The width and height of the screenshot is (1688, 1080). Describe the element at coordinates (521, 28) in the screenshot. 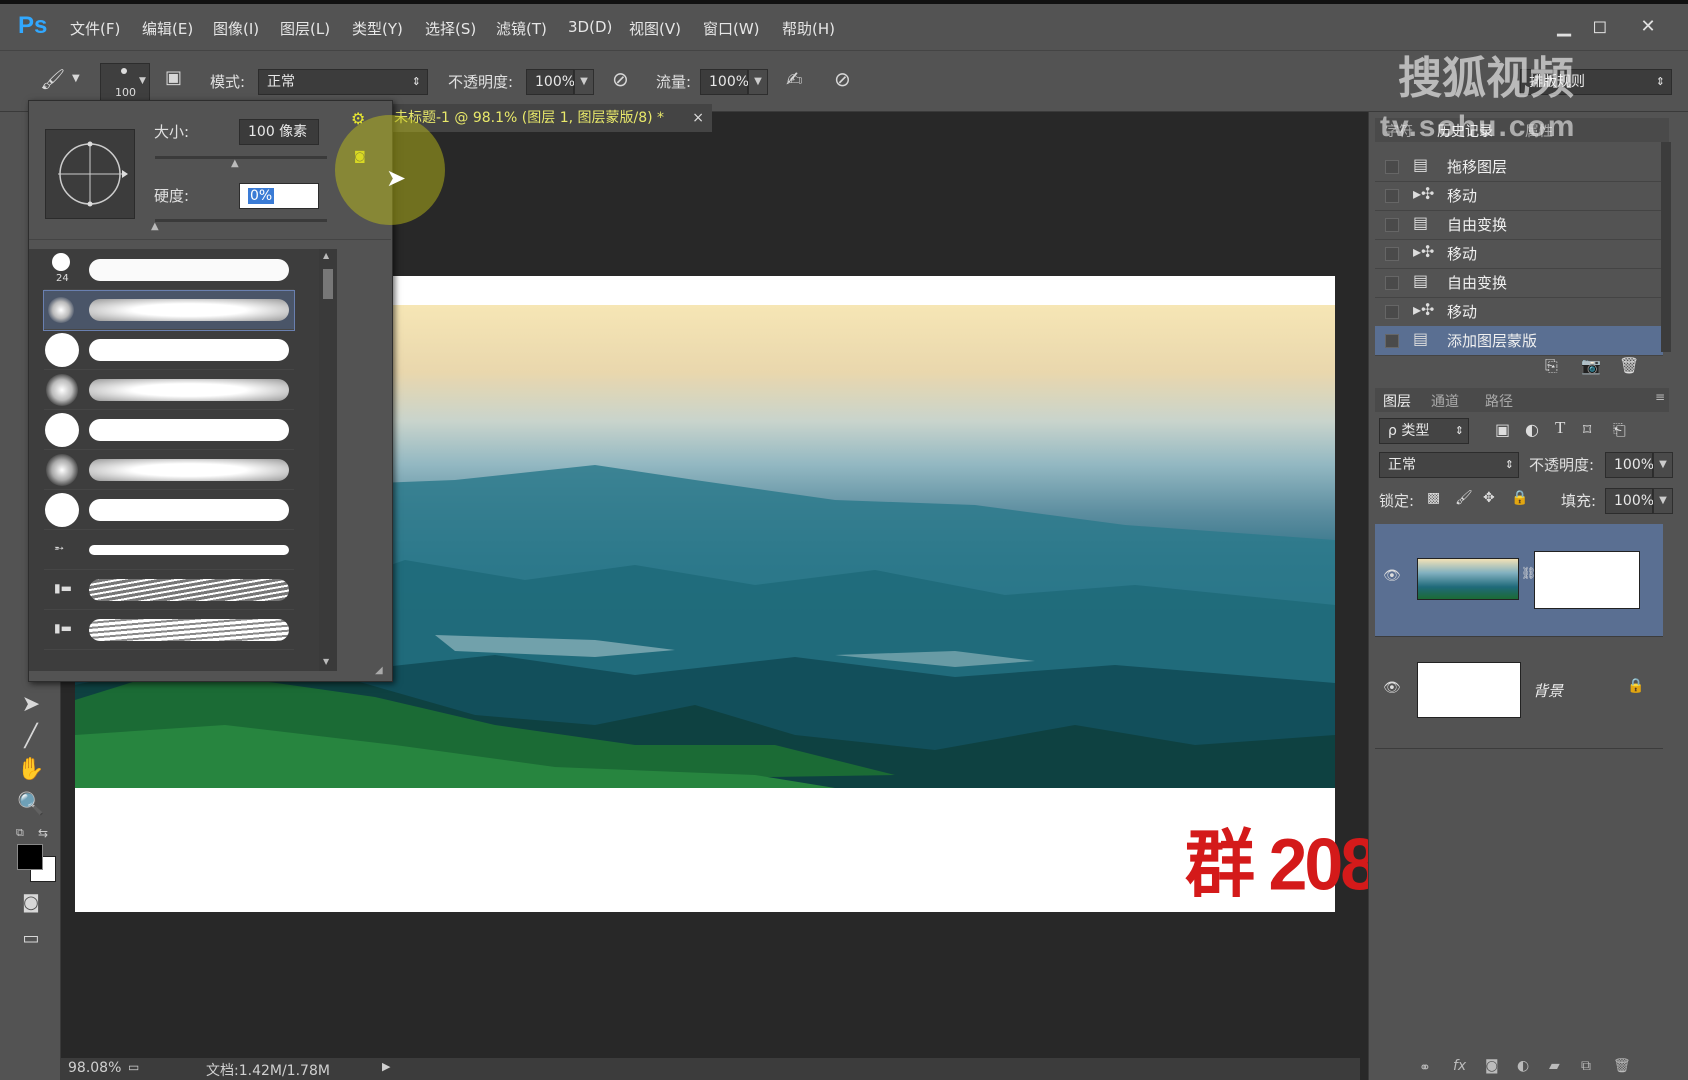

I see `menu-filter: 滤镜(T)` at that location.